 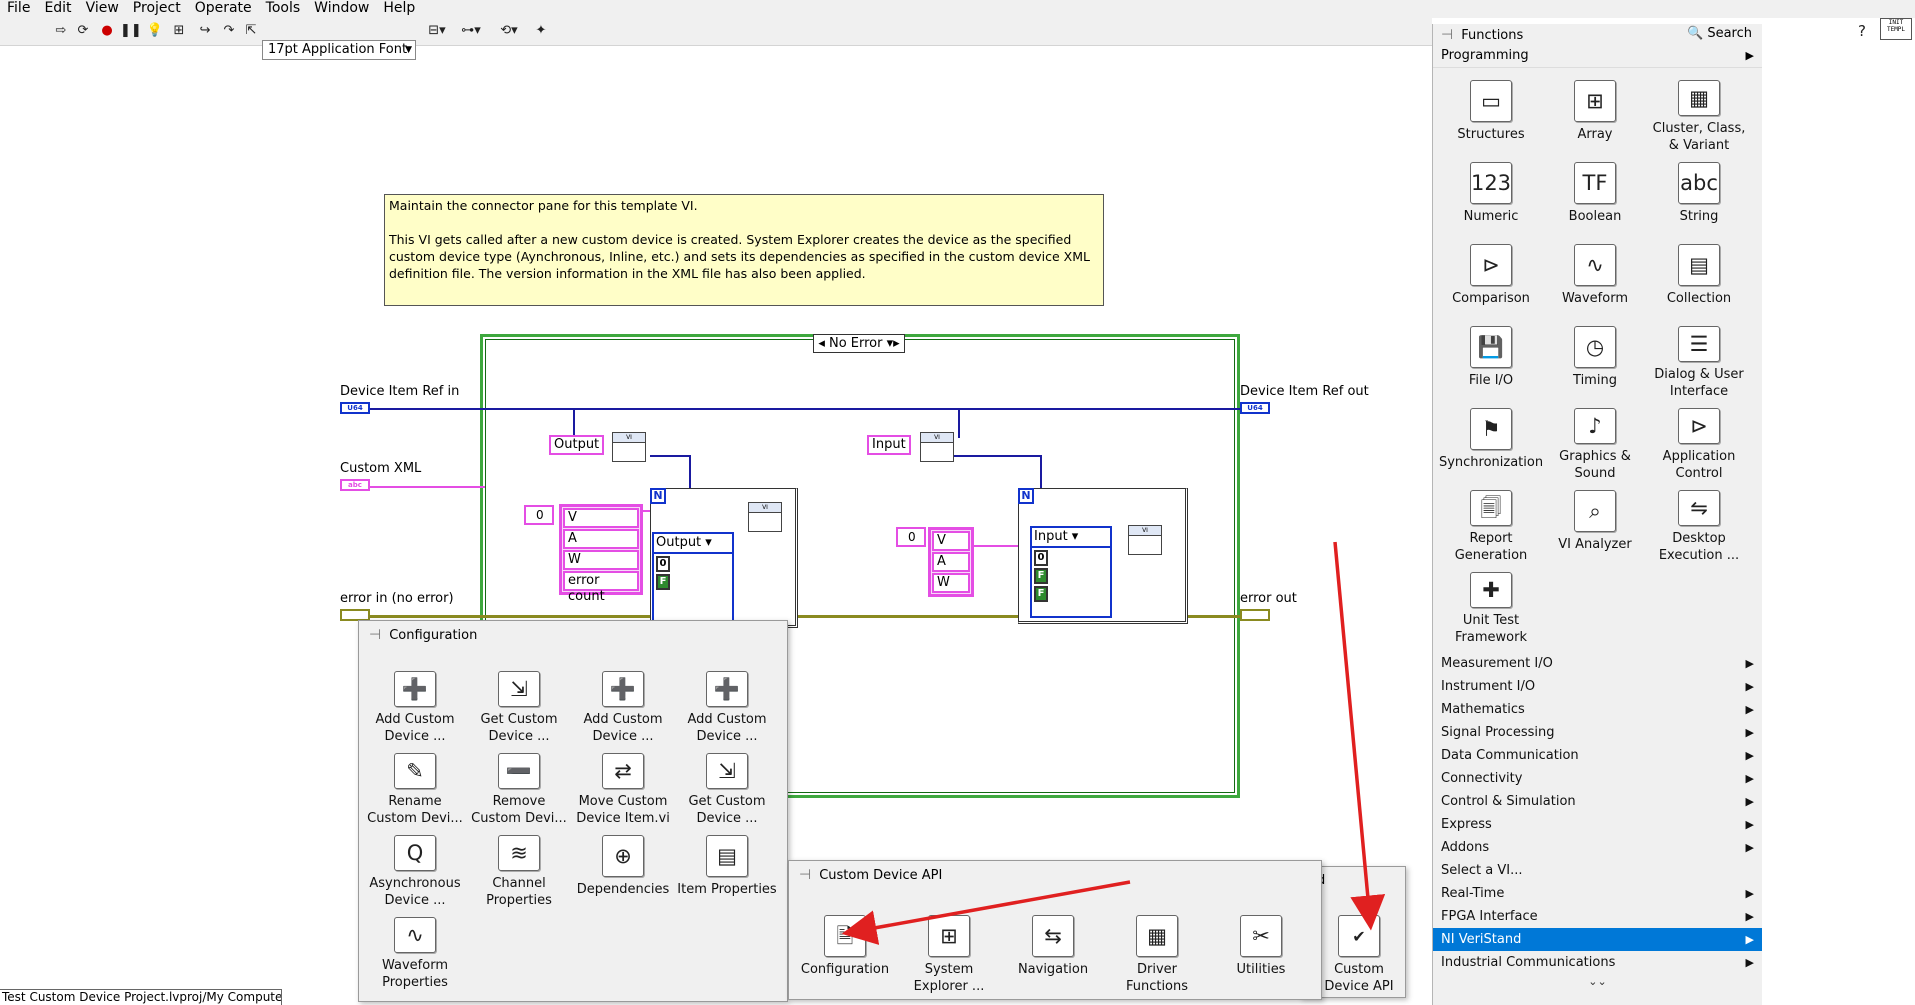 I want to click on graphics-item: ♪ Graphics & Sound, so click(x=1595, y=445).